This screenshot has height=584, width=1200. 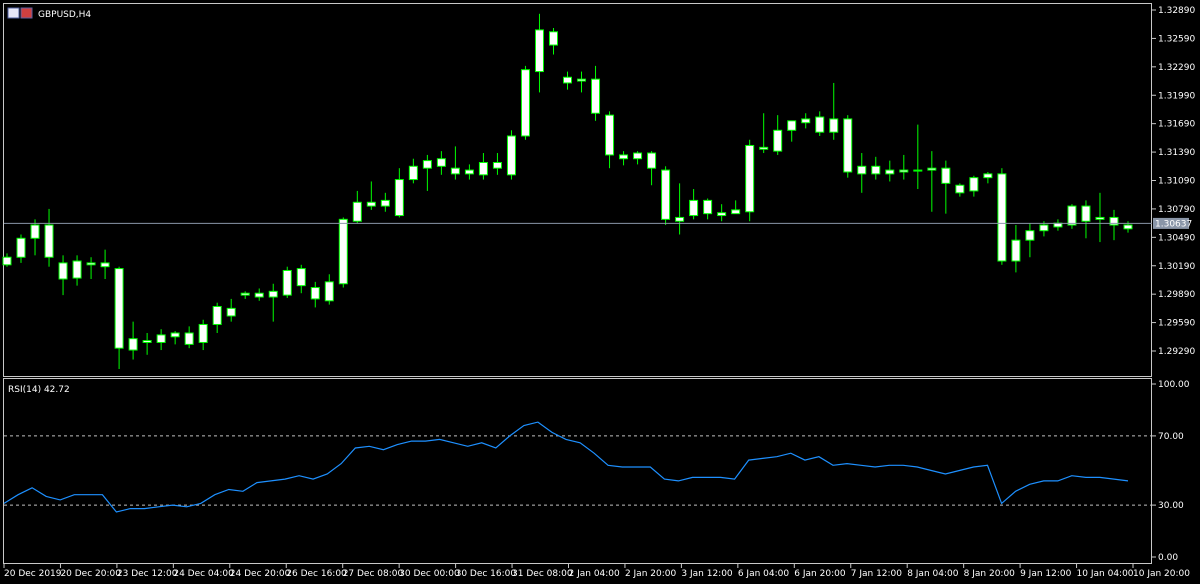 I want to click on price-tick-label: 1.29890, so click(x=1176, y=295).